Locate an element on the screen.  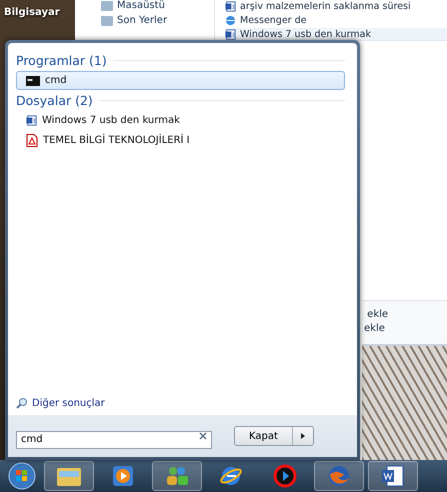
people-icon is located at coordinates (177, 476).